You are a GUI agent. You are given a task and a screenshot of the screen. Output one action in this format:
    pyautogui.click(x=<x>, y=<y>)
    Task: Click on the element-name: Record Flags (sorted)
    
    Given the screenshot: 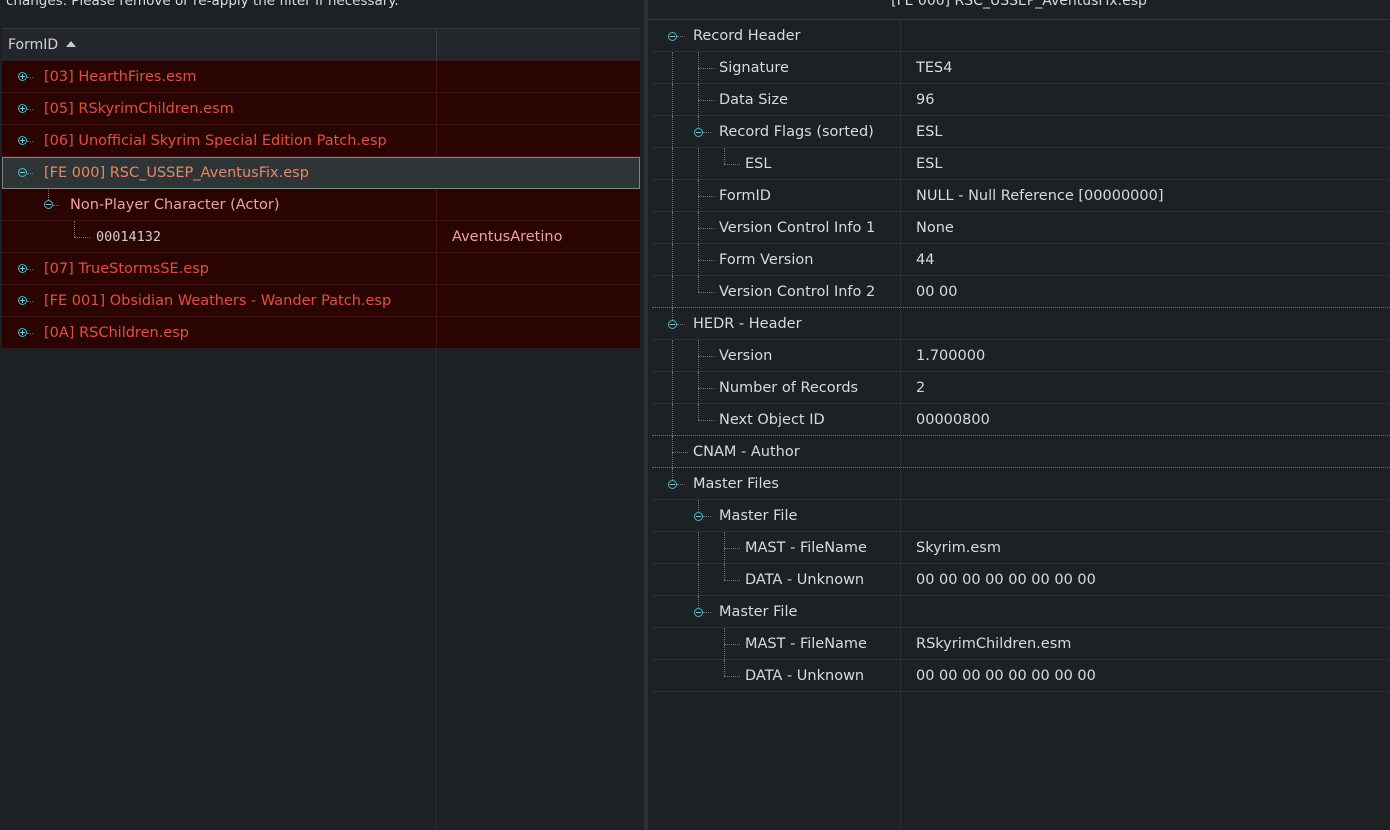 What is the action you would take?
    pyautogui.click(x=796, y=132)
    